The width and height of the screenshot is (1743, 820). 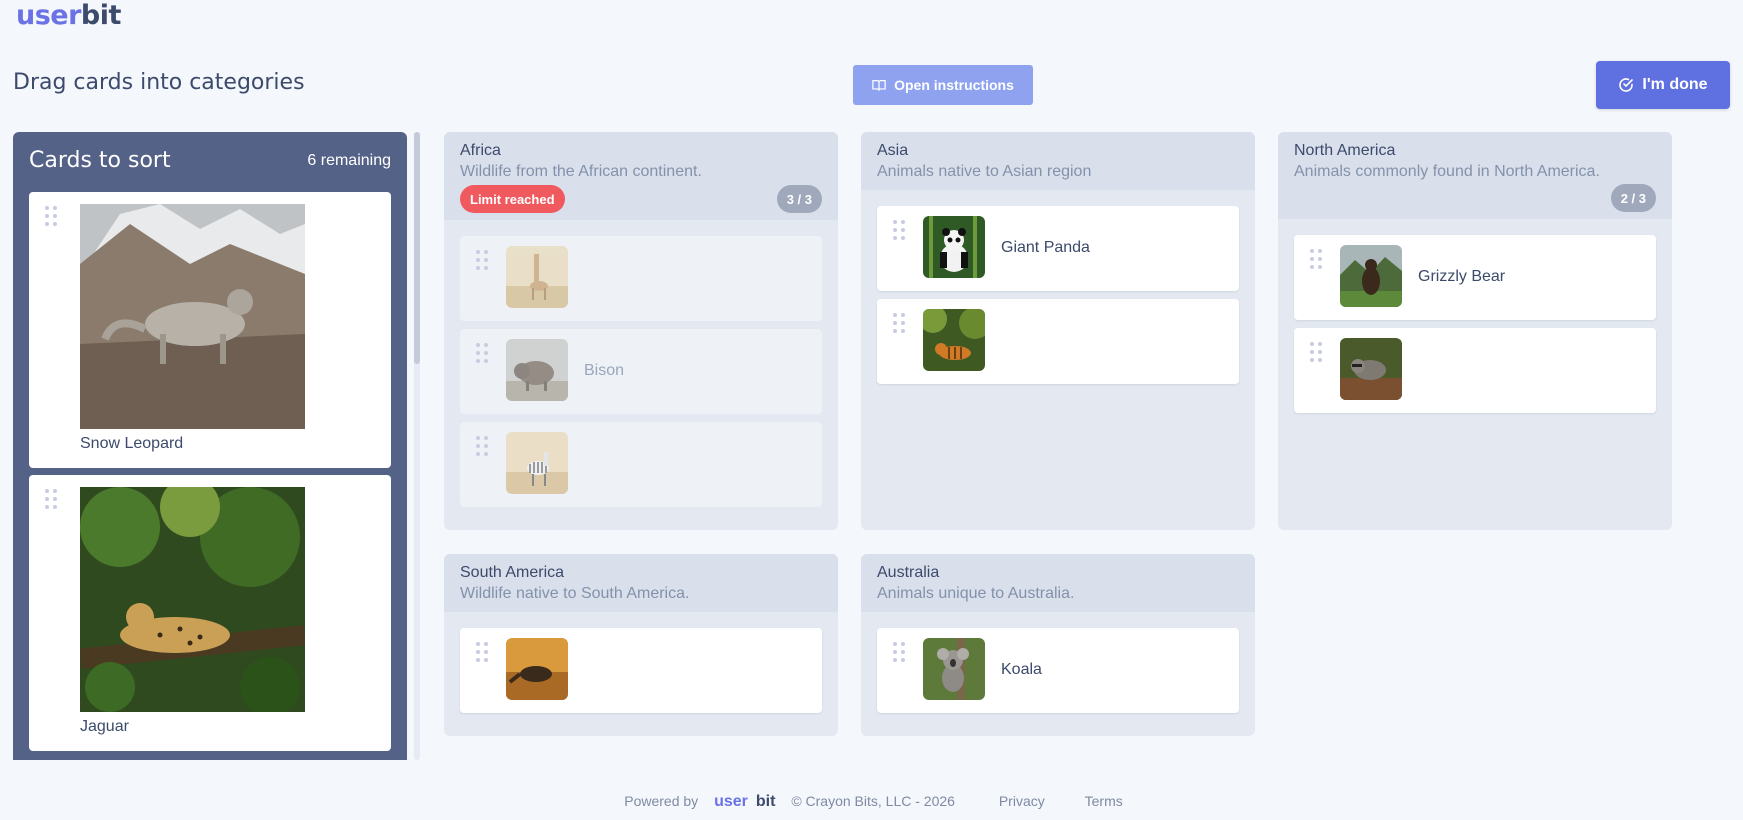 What do you see at coordinates (1371, 276) in the screenshot?
I see `grizzly-bear-image` at bounding box center [1371, 276].